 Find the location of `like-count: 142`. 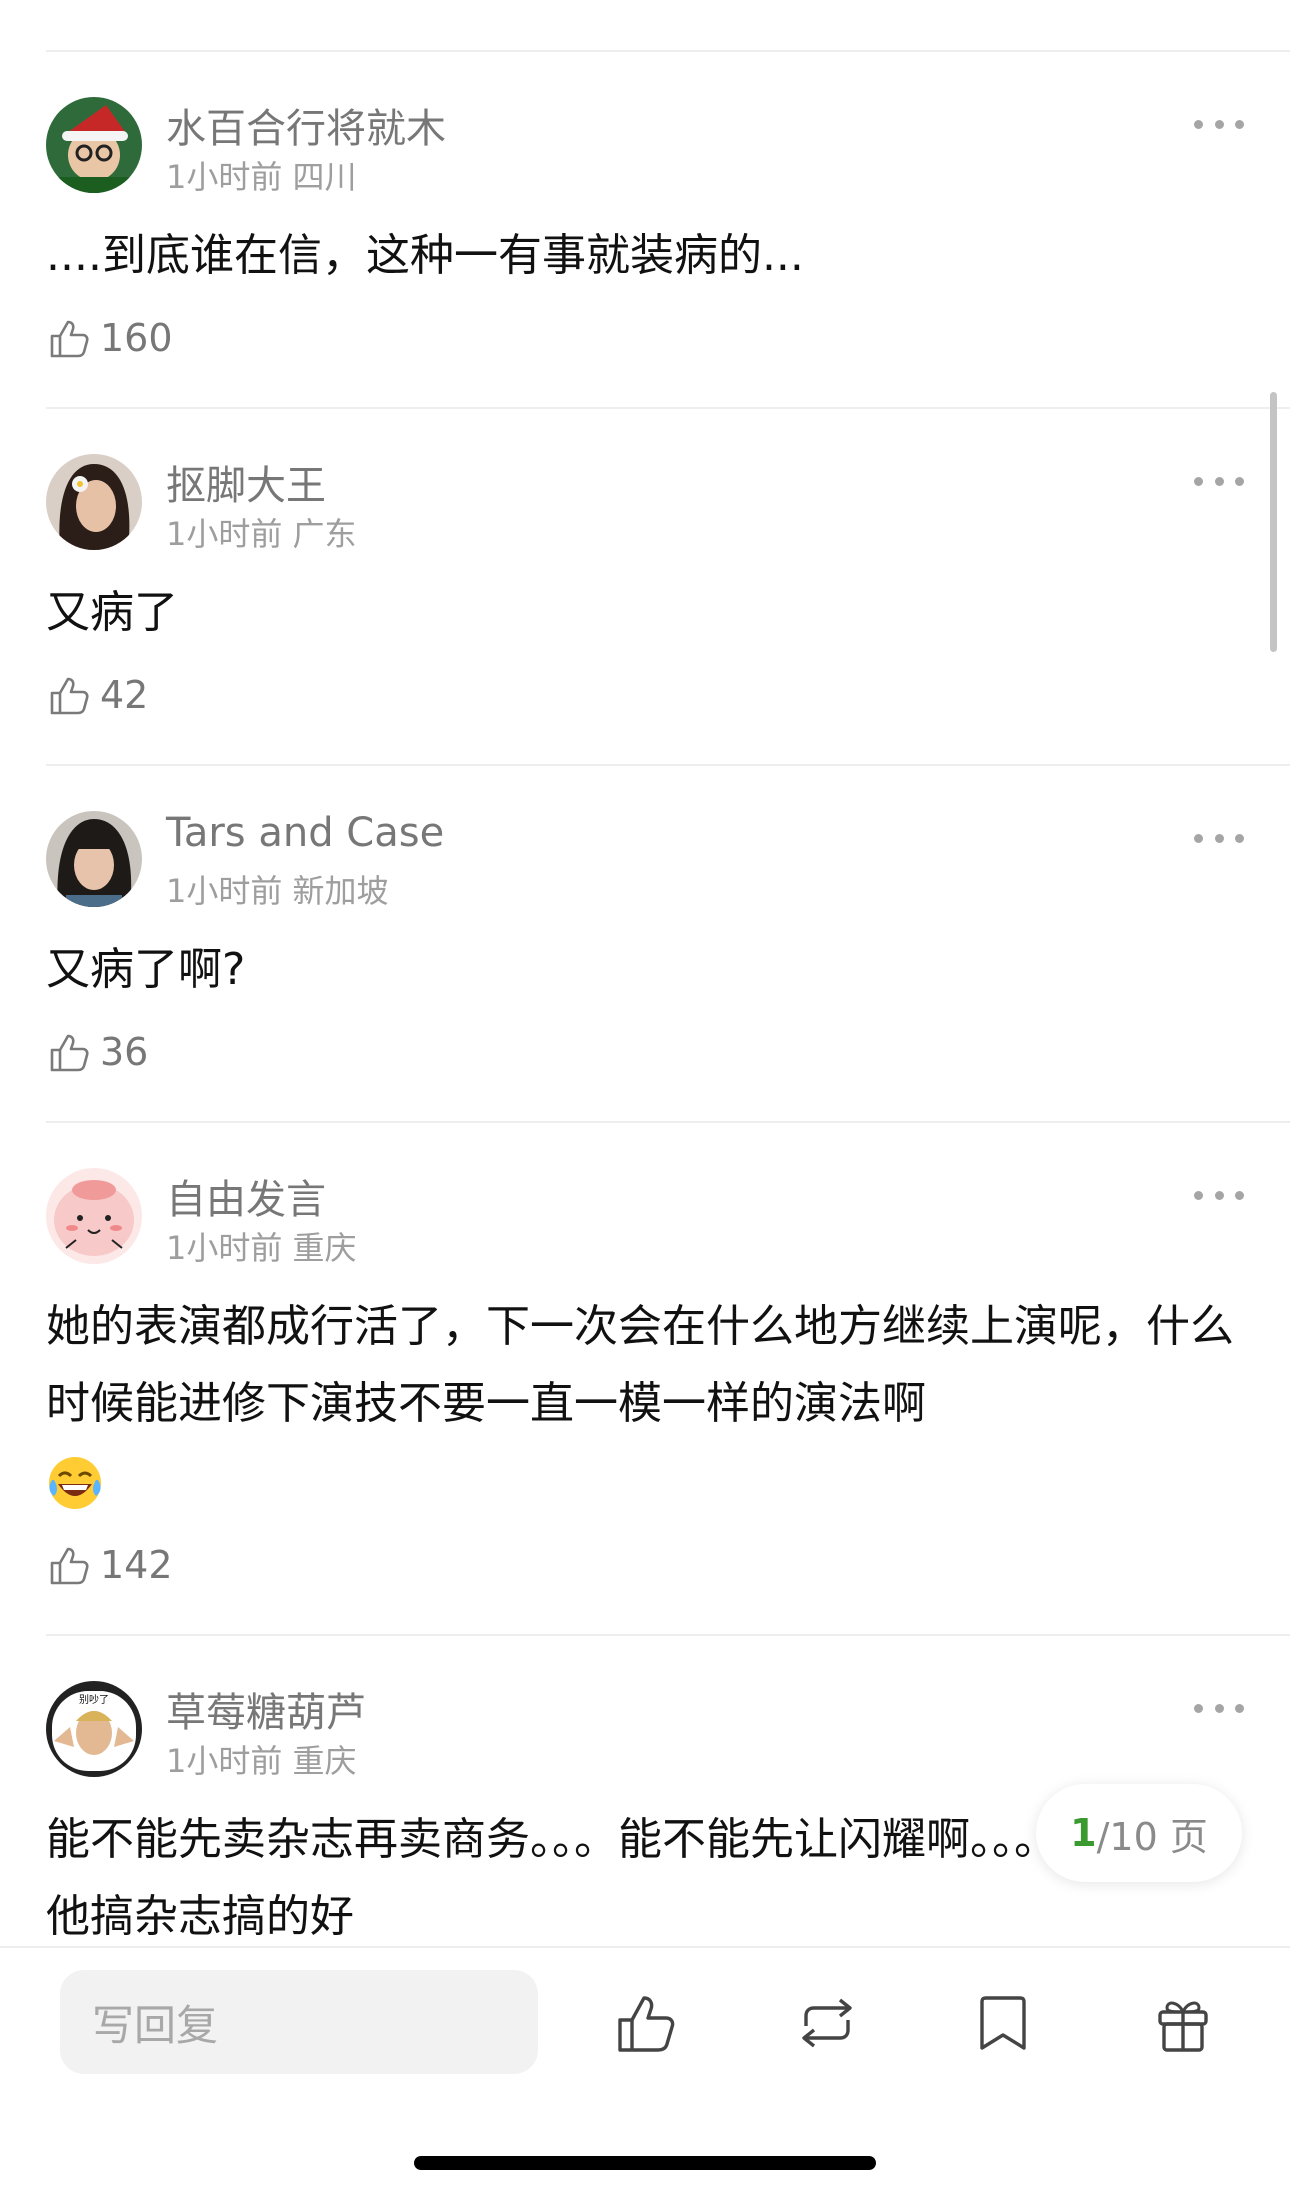

like-count: 142 is located at coordinates (136, 1565).